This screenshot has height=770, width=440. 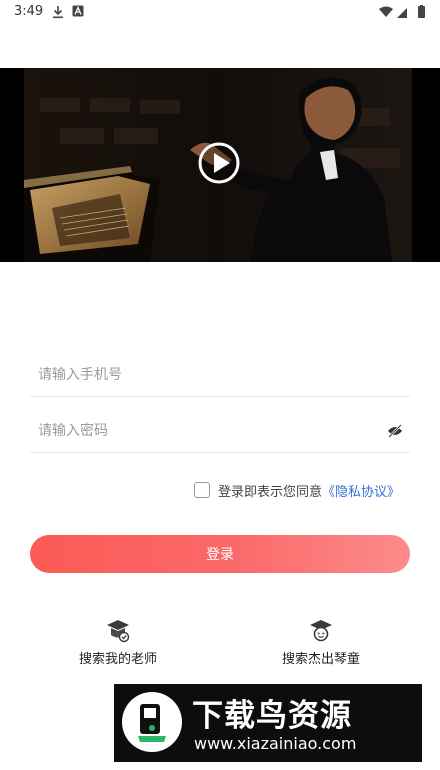 What do you see at coordinates (220, 12) in the screenshot?
I see `status-bar: 3:49` at bounding box center [220, 12].